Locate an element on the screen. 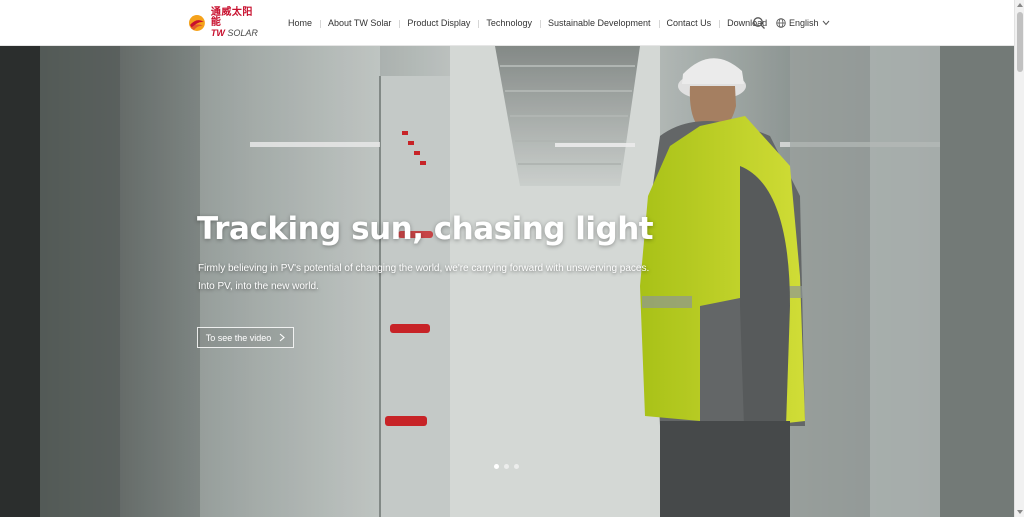 The height and width of the screenshot is (517, 1024). logo: 通威太阳能 TW SOLAR is located at coordinates (225, 22).